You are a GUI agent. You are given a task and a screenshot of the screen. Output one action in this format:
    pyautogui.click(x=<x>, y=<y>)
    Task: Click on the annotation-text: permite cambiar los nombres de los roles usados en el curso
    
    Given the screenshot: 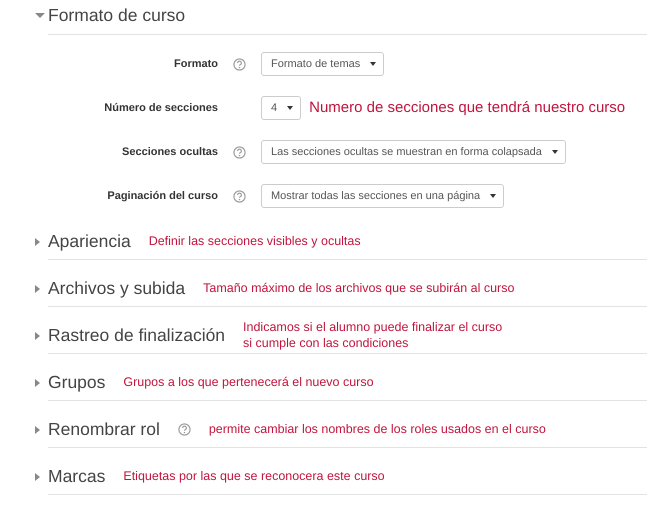 What is the action you would take?
    pyautogui.click(x=377, y=429)
    